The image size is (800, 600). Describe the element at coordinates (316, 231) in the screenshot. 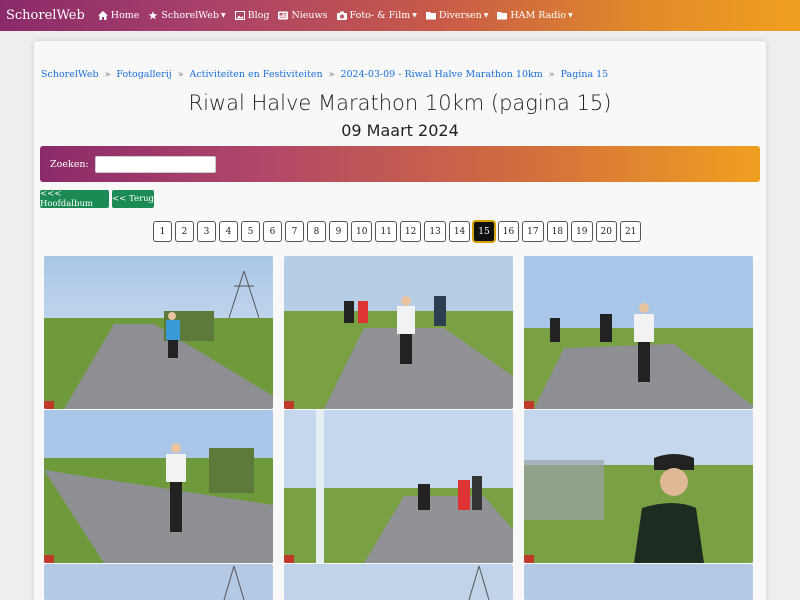

I see `page-button: 8` at that location.